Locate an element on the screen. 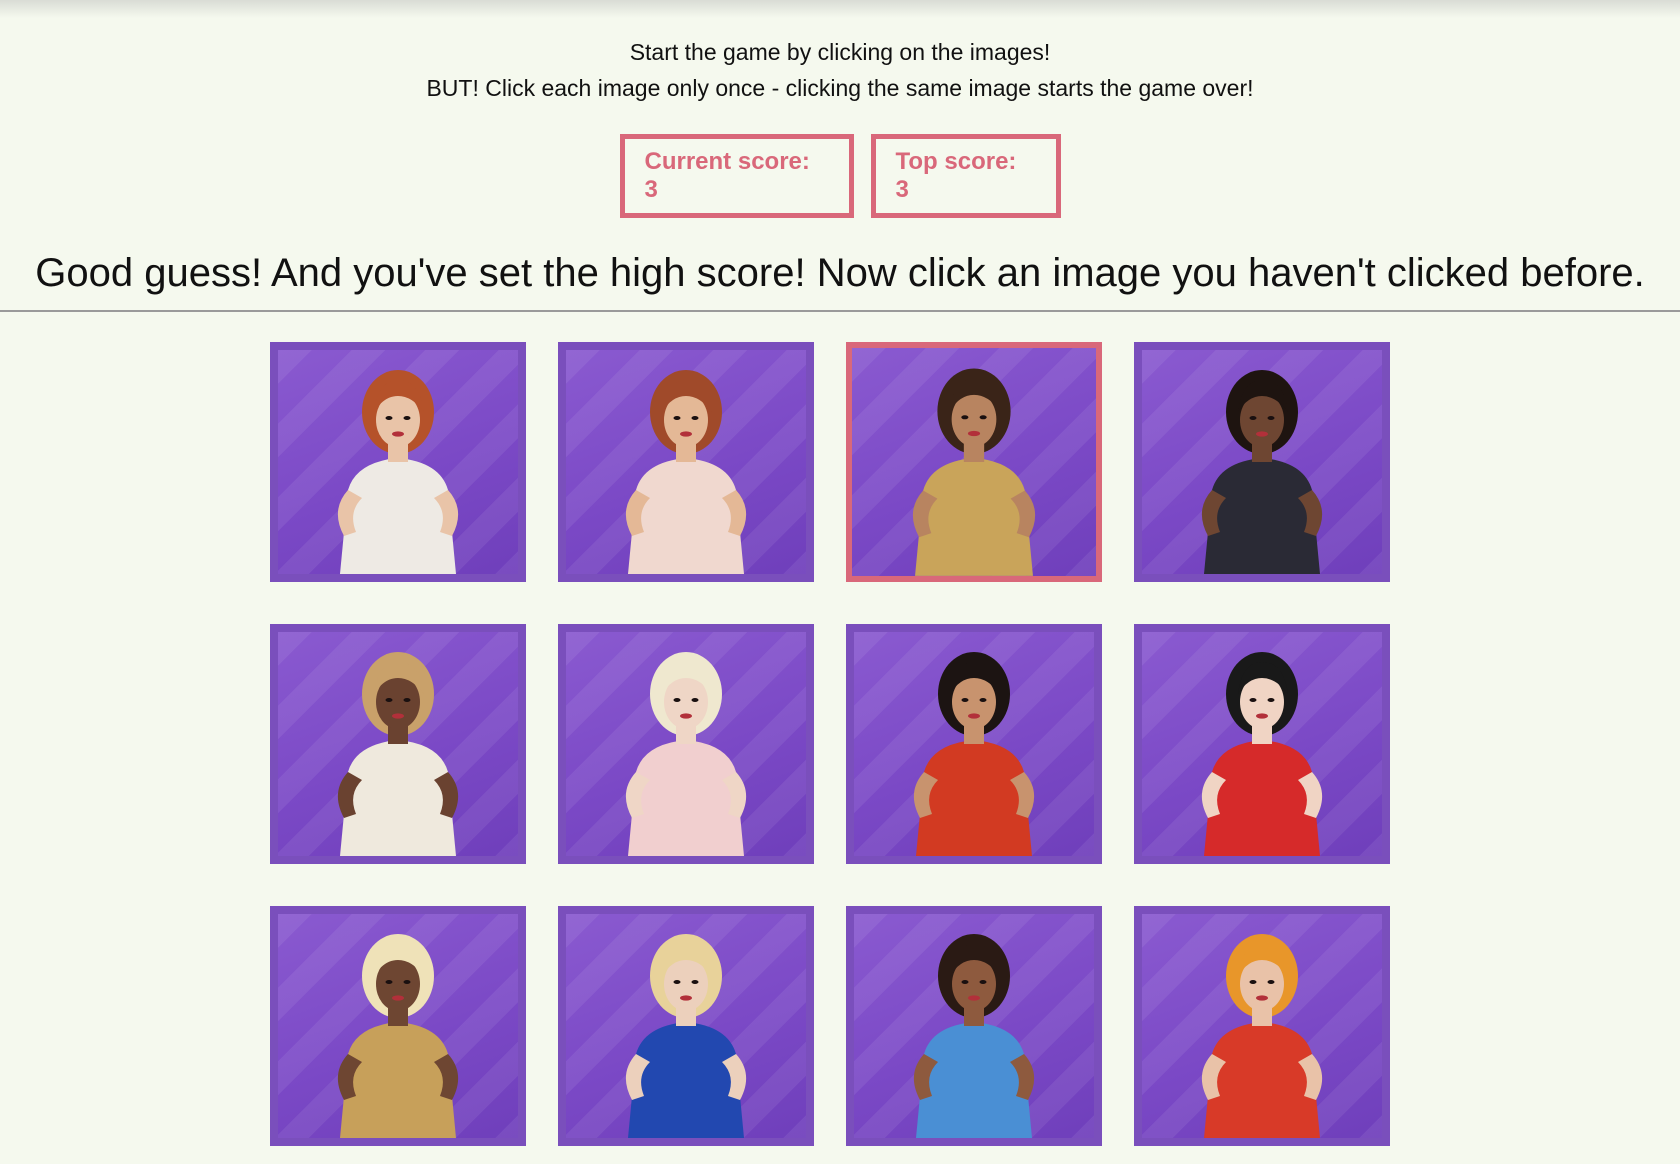  top-score: Top score: 3 is located at coordinates (965, 176).